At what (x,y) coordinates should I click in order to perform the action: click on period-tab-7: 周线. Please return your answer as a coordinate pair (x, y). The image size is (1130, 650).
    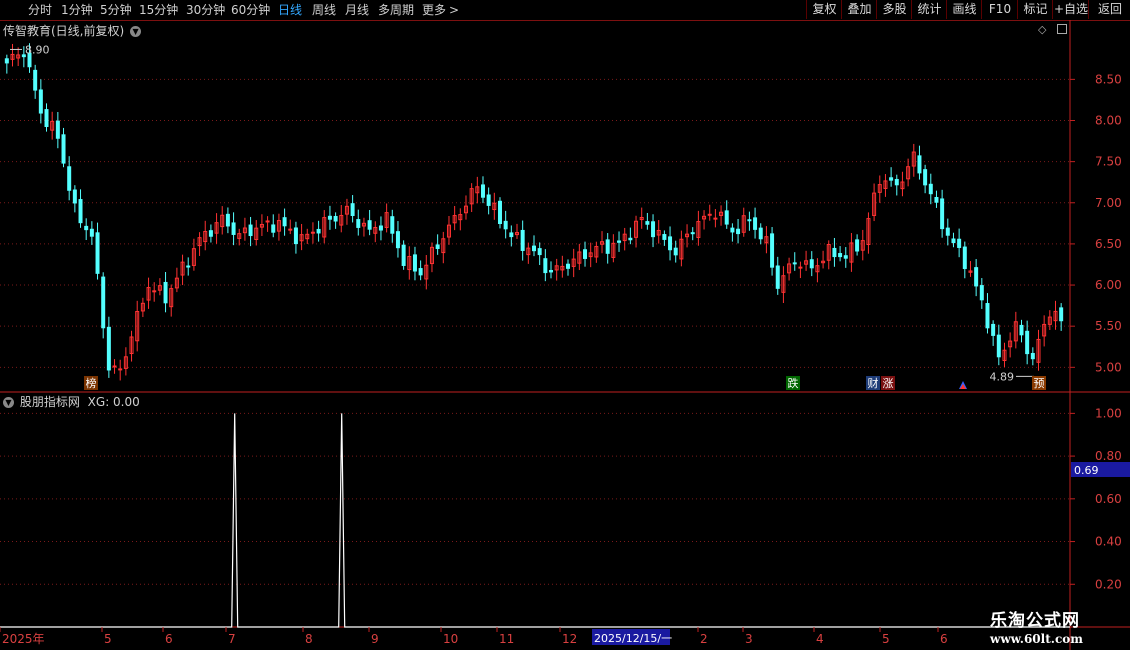
    Looking at the image, I should click on (324, 10).